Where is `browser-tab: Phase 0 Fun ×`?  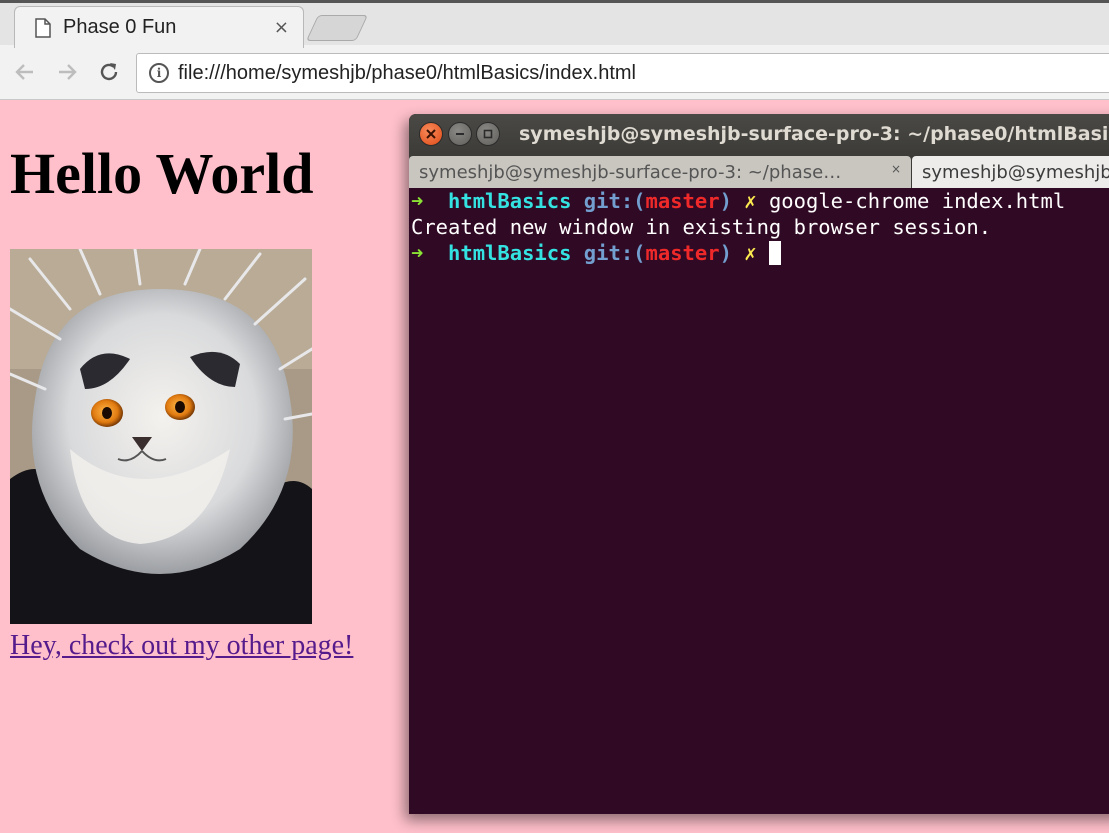
browser-tab: Phase 0 Fun × is located at coordinates (159, 27).